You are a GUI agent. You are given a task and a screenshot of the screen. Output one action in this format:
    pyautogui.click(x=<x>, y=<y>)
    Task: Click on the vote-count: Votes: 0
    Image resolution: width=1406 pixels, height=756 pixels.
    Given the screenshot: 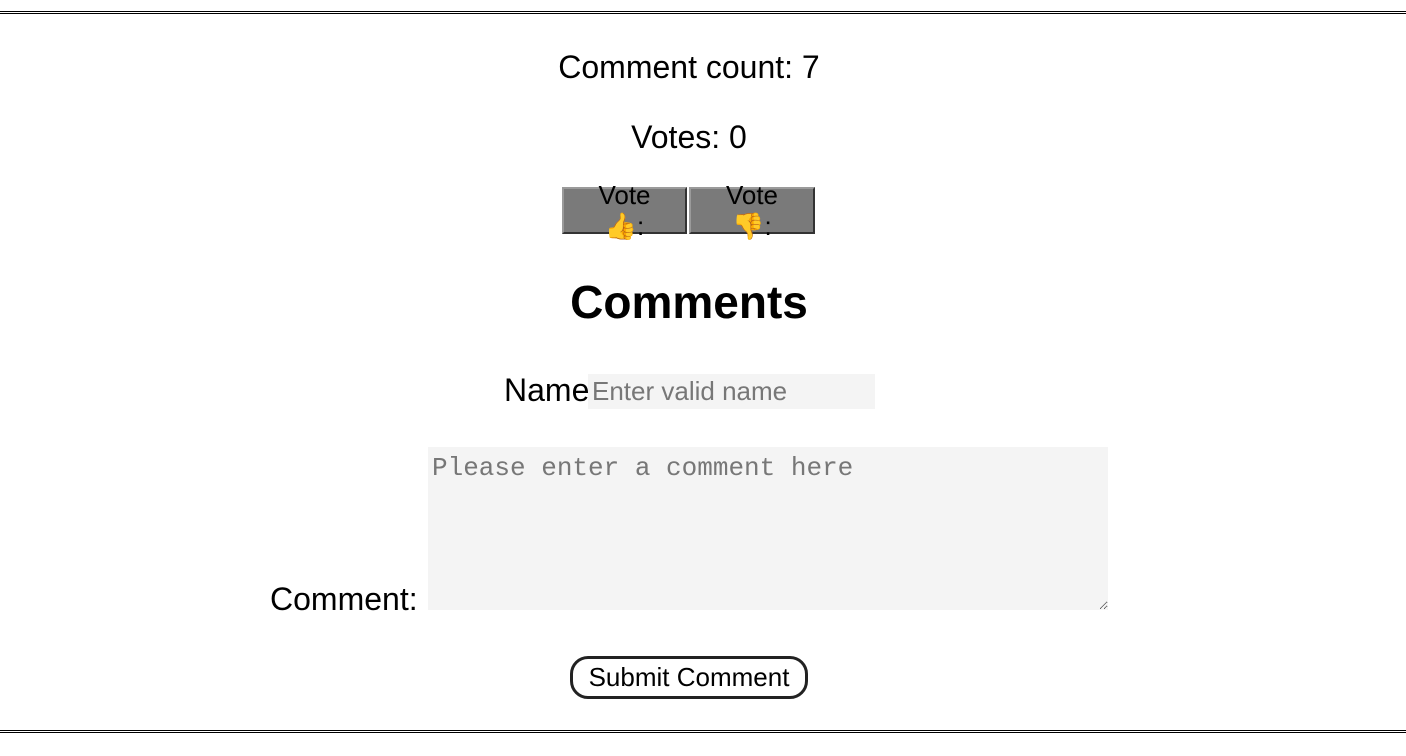 What is the action you would take?
    pyautogui.click(x=689, y=137)
    